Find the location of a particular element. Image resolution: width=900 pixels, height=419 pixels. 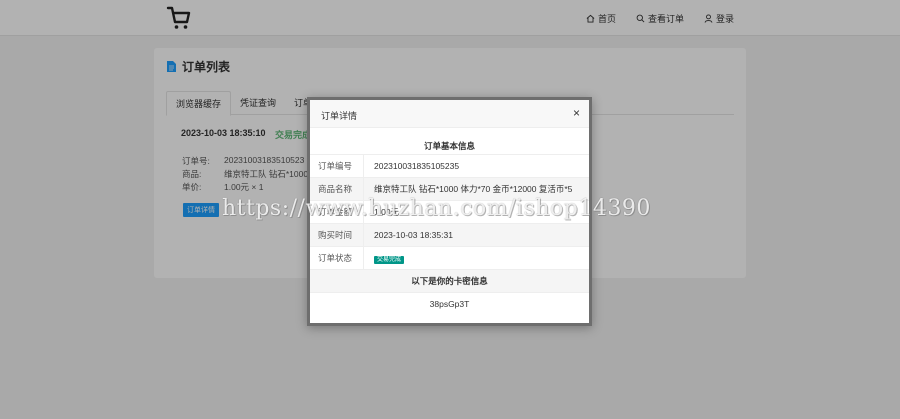

detail-value: 维京特工队 钻石*1000 体力*70 金币*12000 复活币*5 is located at coordinates (473, 189).